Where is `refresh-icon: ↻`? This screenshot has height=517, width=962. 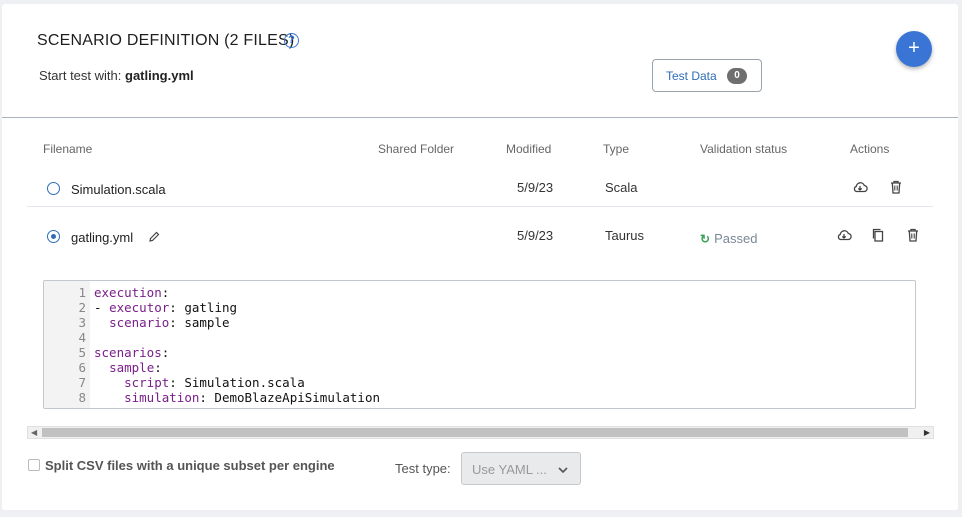 refresh-icon: ↻ is located at coordinates (705, 239).